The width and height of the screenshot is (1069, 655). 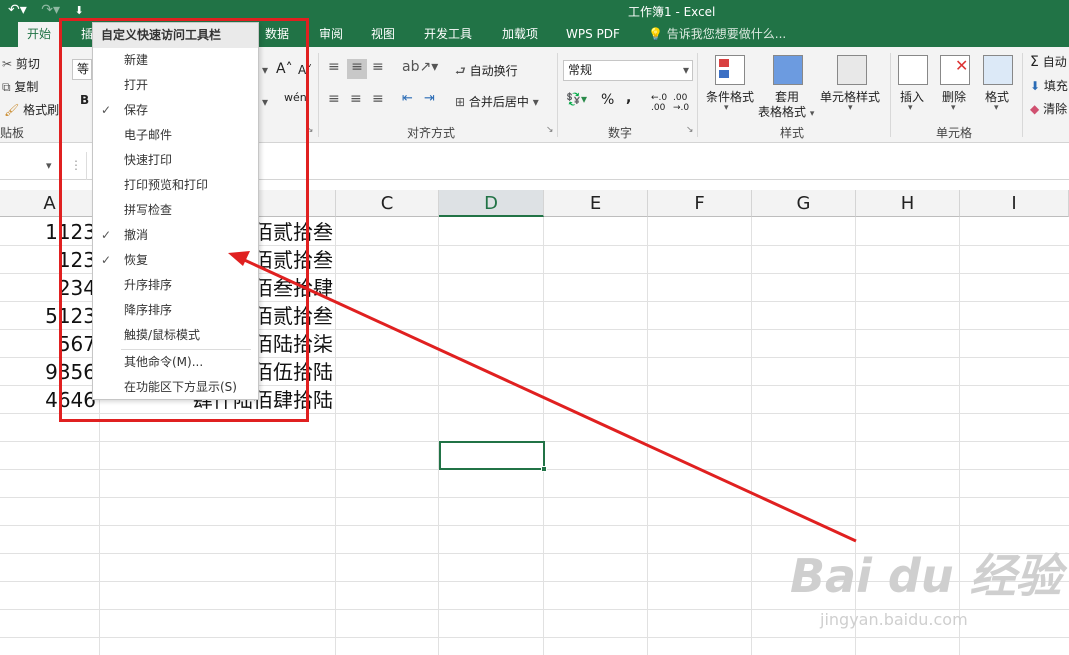 What do you see at coordinates (175, 235) in the screenshot?
I see `menu-item-undo: ✓ 撤消` at bounding box center [175, 235].